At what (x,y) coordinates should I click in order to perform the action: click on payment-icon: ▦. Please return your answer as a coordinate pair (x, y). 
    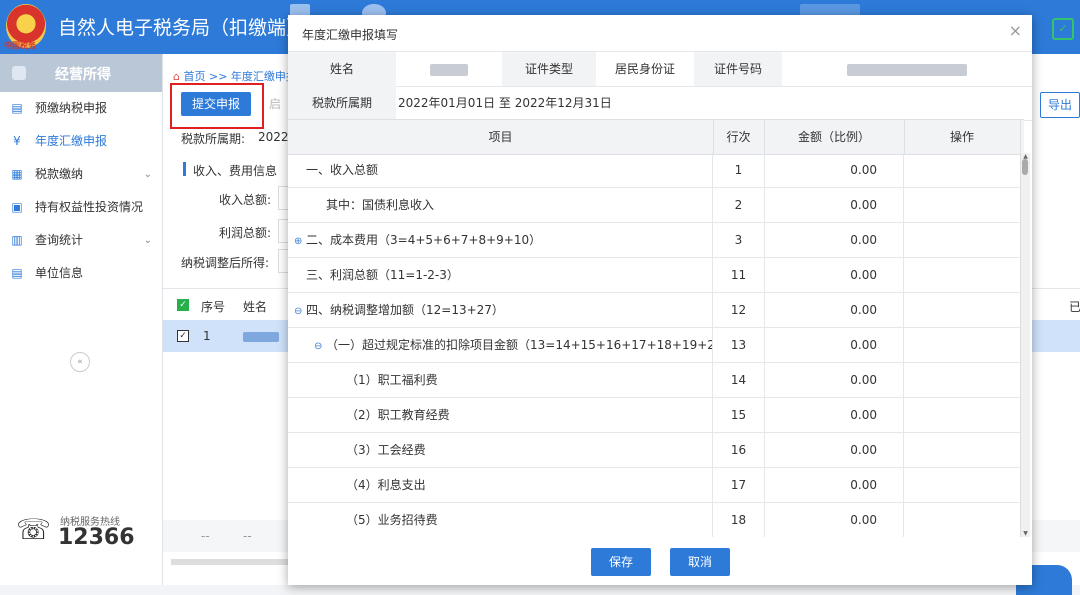
    Looking at the image, I should click on (17, 174).